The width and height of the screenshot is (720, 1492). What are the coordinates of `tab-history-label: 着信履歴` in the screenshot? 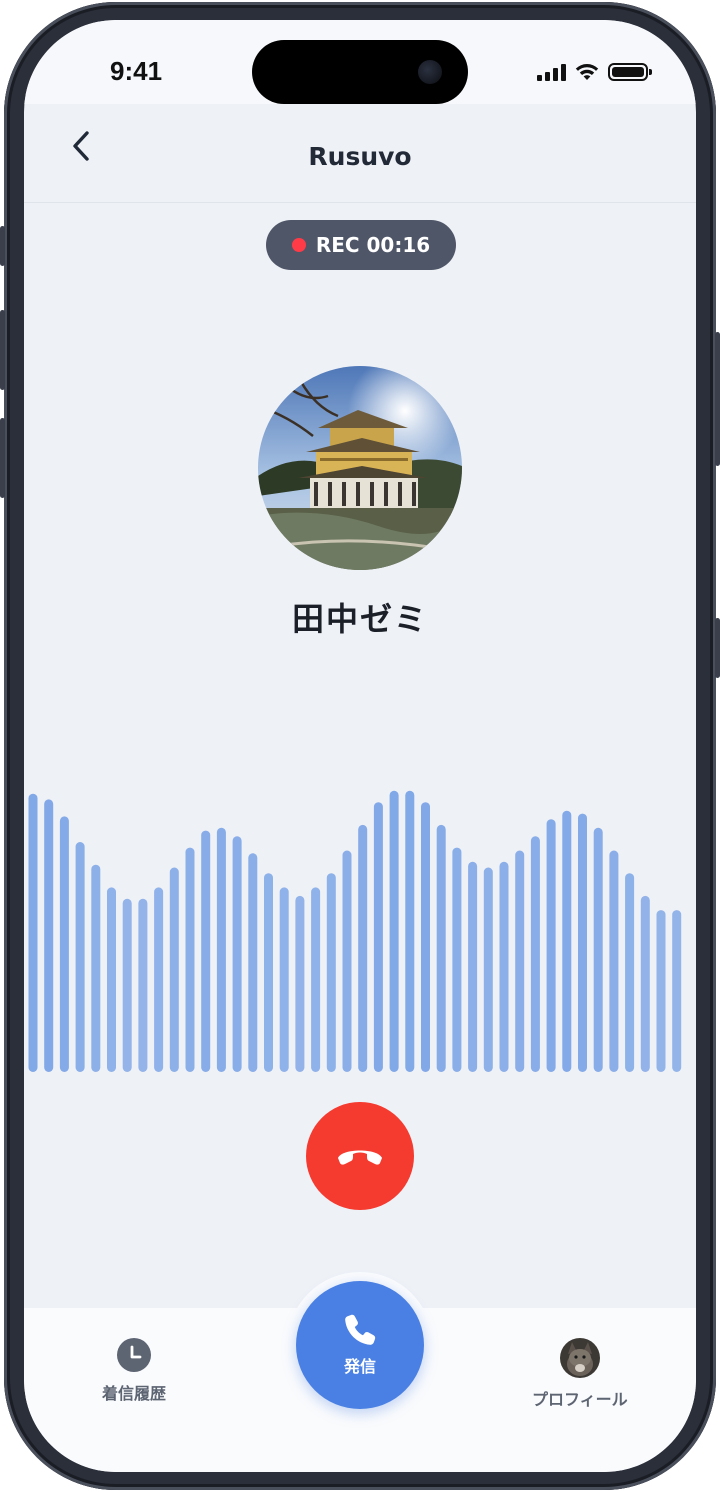 It's located at (134, 1393).